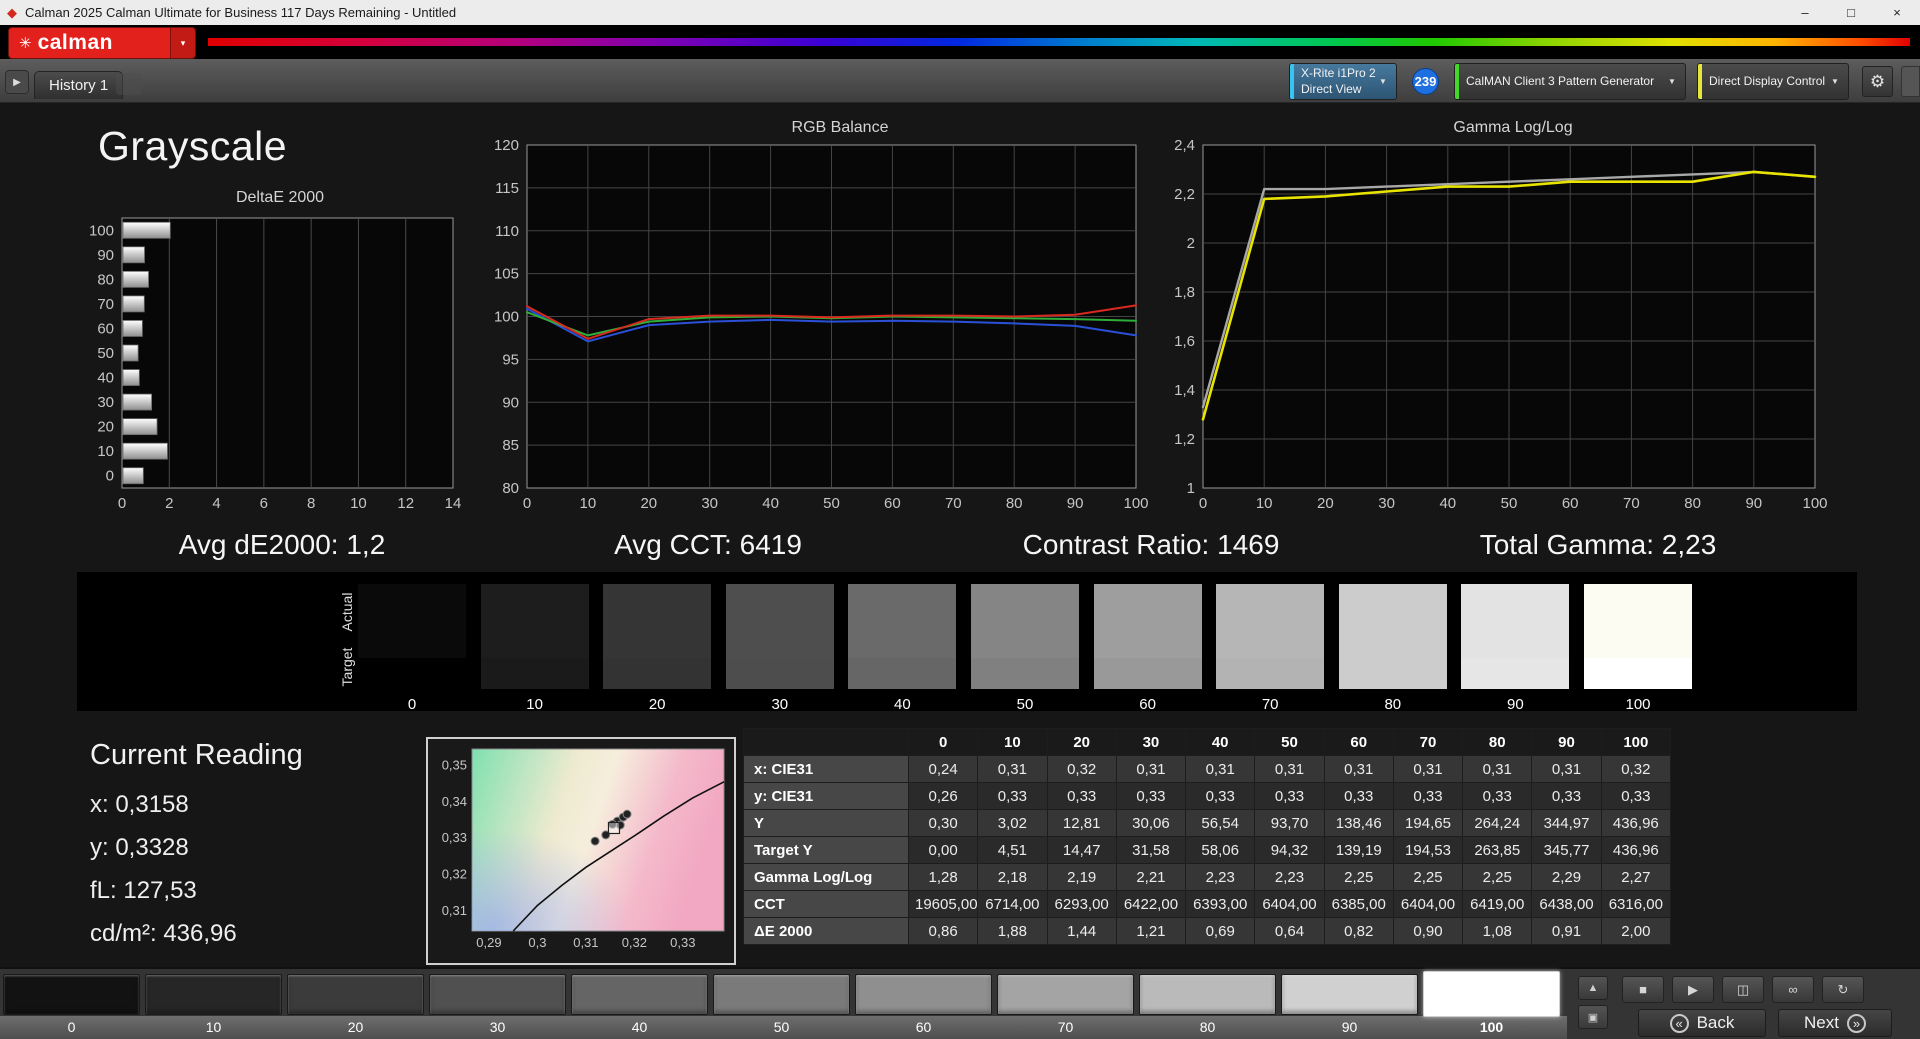  I want to click on pattern-level-label-100: 100, so click(1491, 1027).